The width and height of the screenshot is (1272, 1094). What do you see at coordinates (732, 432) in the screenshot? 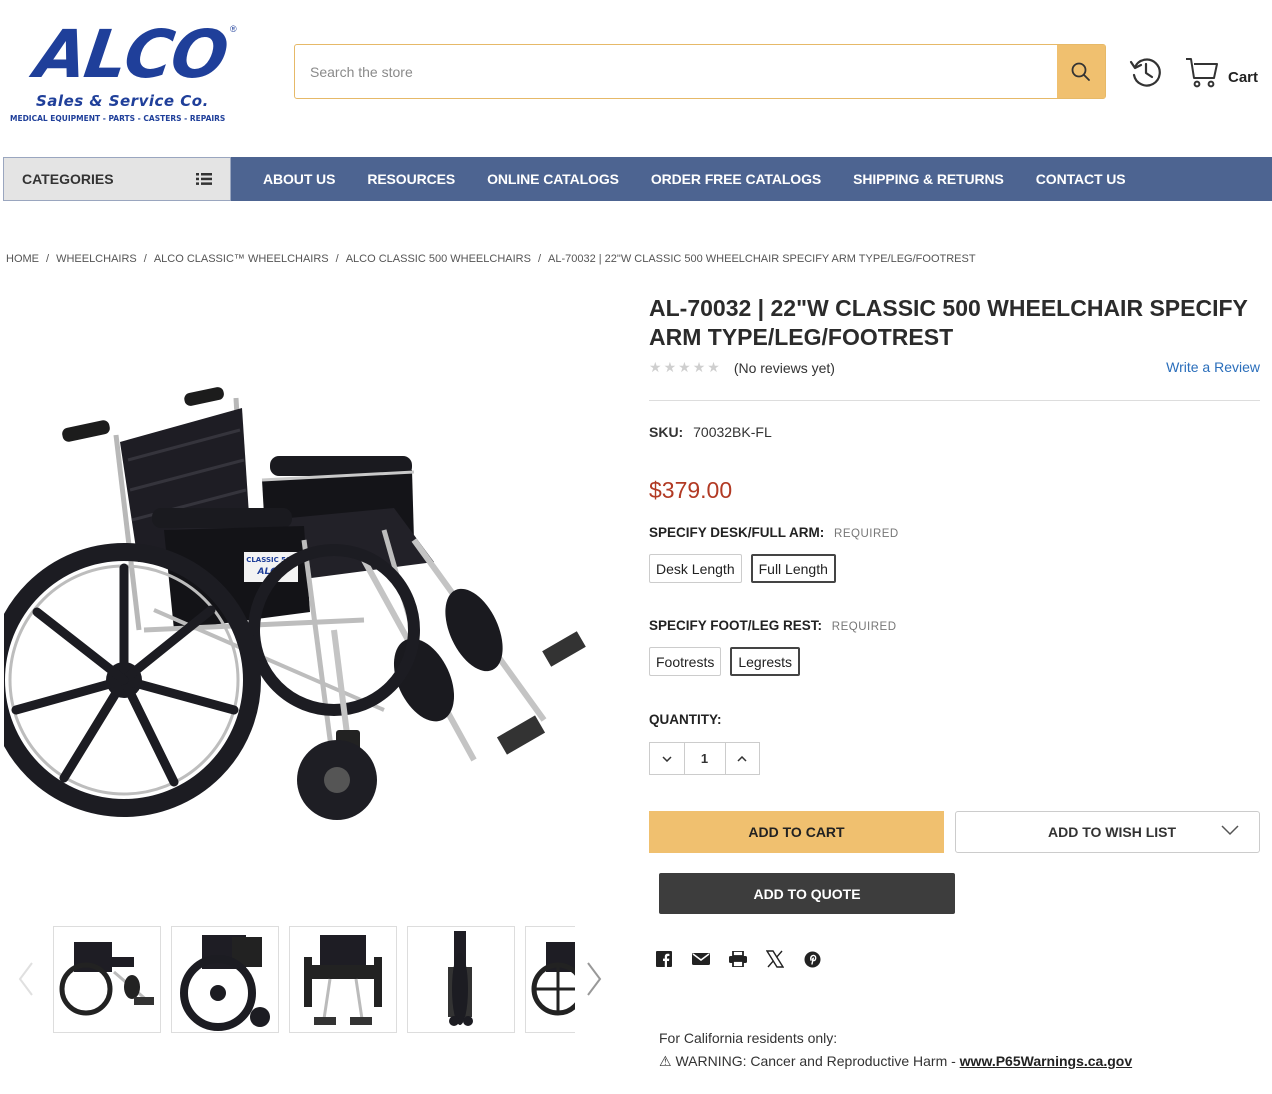
I see `sku-value: 70032BK-FL` at bounding box center [732, 432].